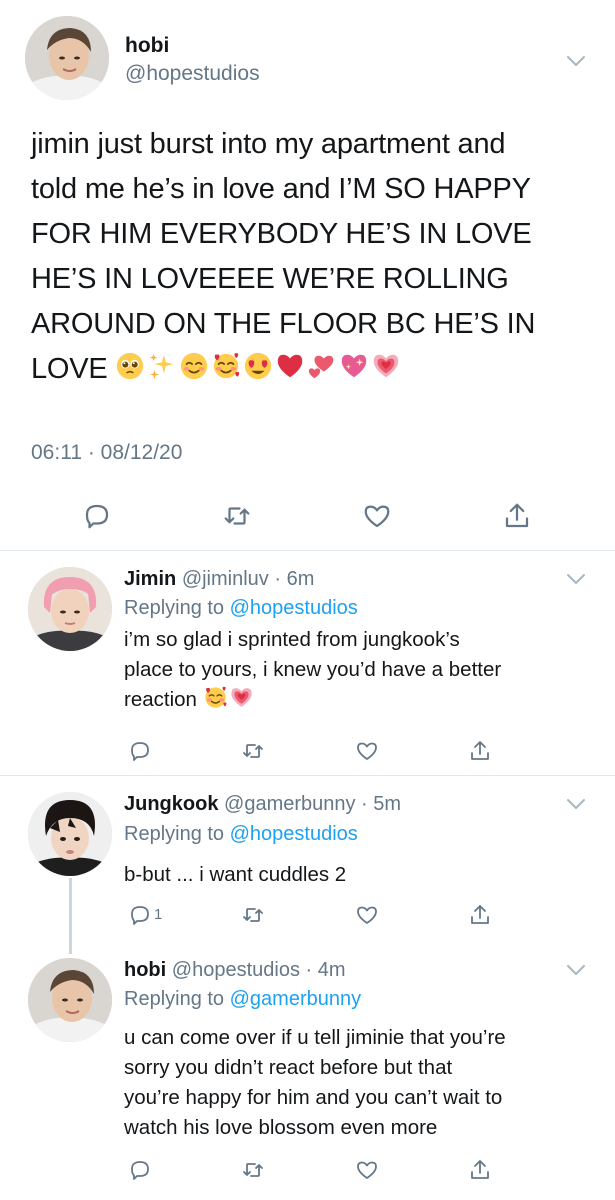 The width and height of the screenshot is (615, 1200). Describe the element at coordinates (158, 914) in the screenshot. I see `reply-count: 1` at that location.